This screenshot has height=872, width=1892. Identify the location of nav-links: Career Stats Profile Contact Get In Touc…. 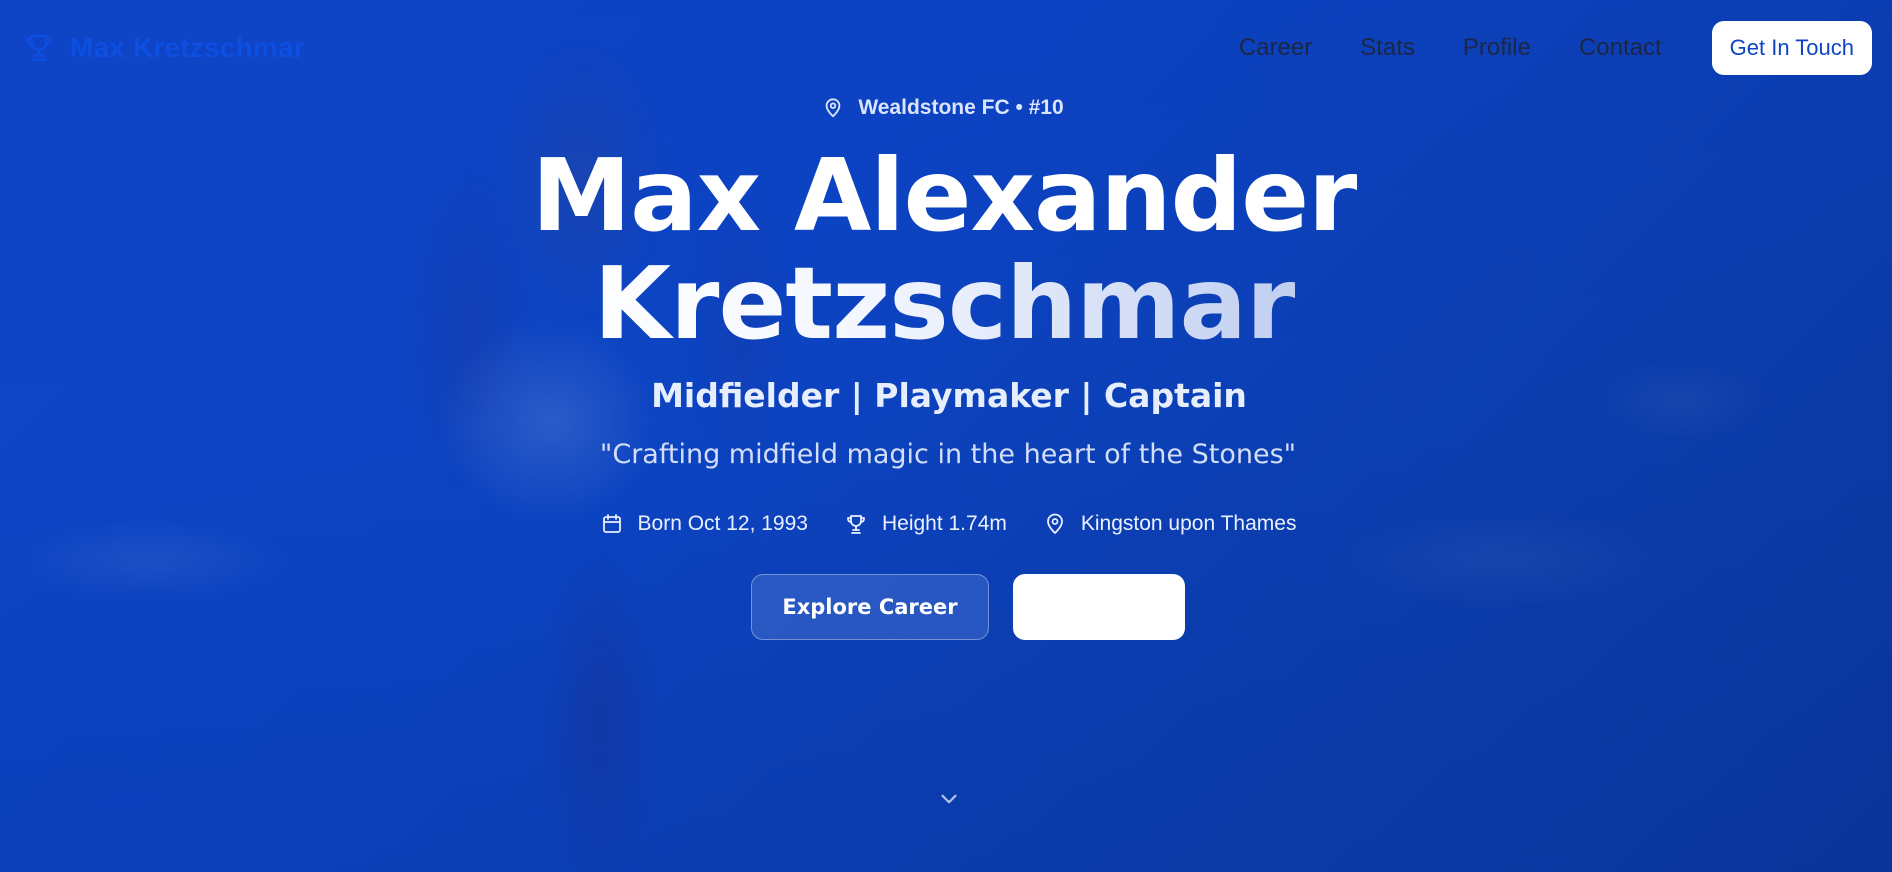
(1555, 48).